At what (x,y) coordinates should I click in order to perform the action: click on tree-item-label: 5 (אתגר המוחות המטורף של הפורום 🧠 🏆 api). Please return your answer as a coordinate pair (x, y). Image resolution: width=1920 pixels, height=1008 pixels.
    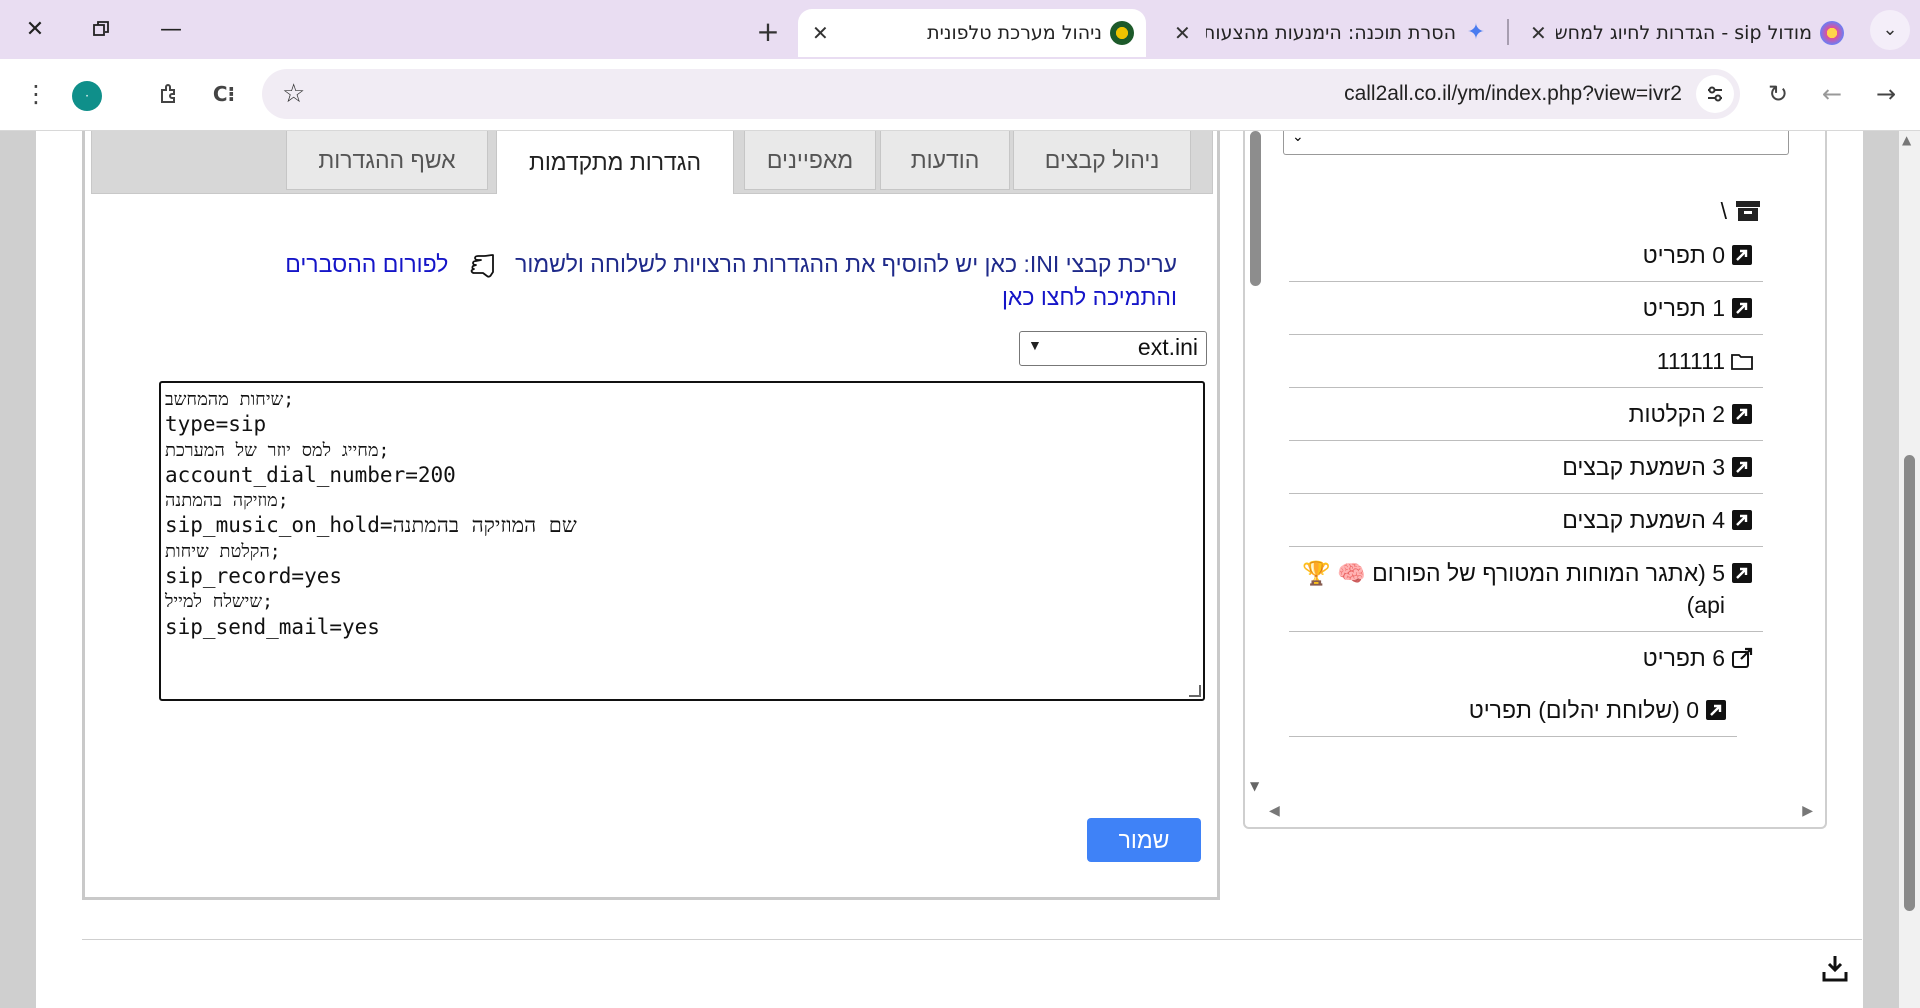
    Looking at the image, I should click on (1513, 589).